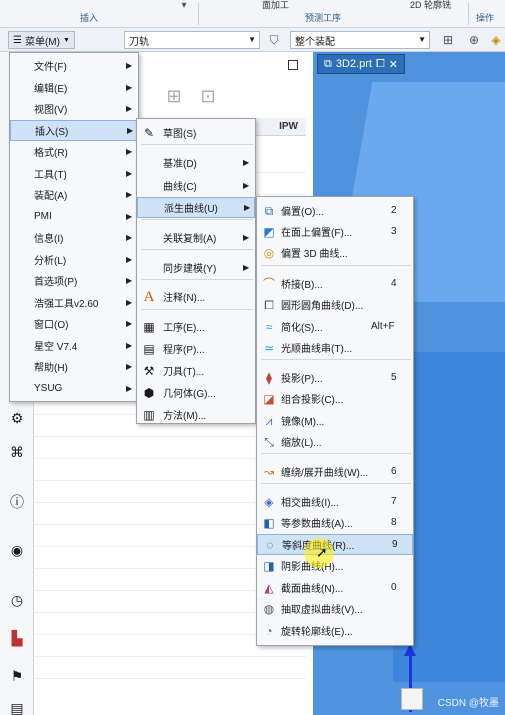 The height and width of the screenshot is (715, 505). What do you see at coordinates (412, 699) in the screenshot?
I see `view-triad-cube` at bounding box center [412, 699].